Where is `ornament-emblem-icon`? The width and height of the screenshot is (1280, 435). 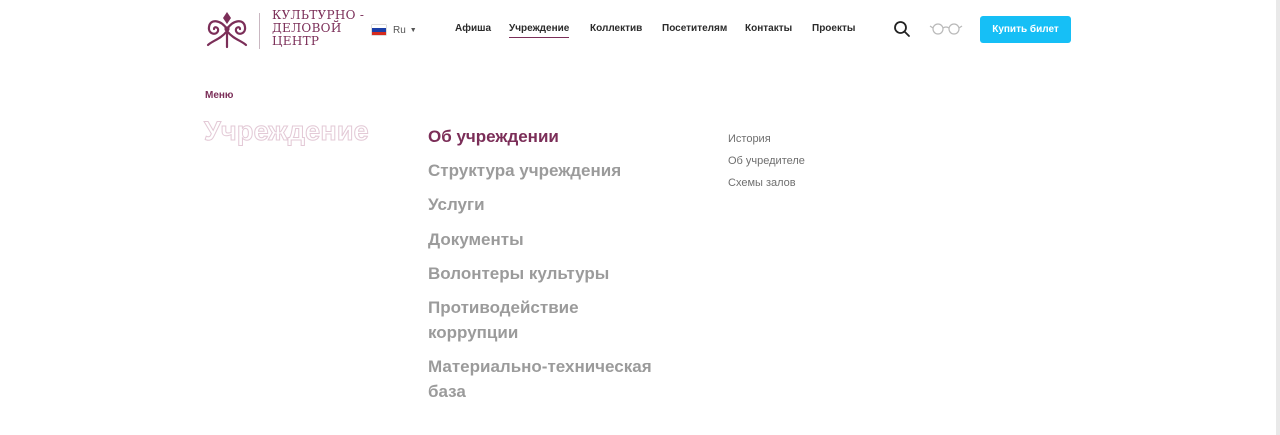
ornament-emblem-icon is located at coordinates (227, 30).